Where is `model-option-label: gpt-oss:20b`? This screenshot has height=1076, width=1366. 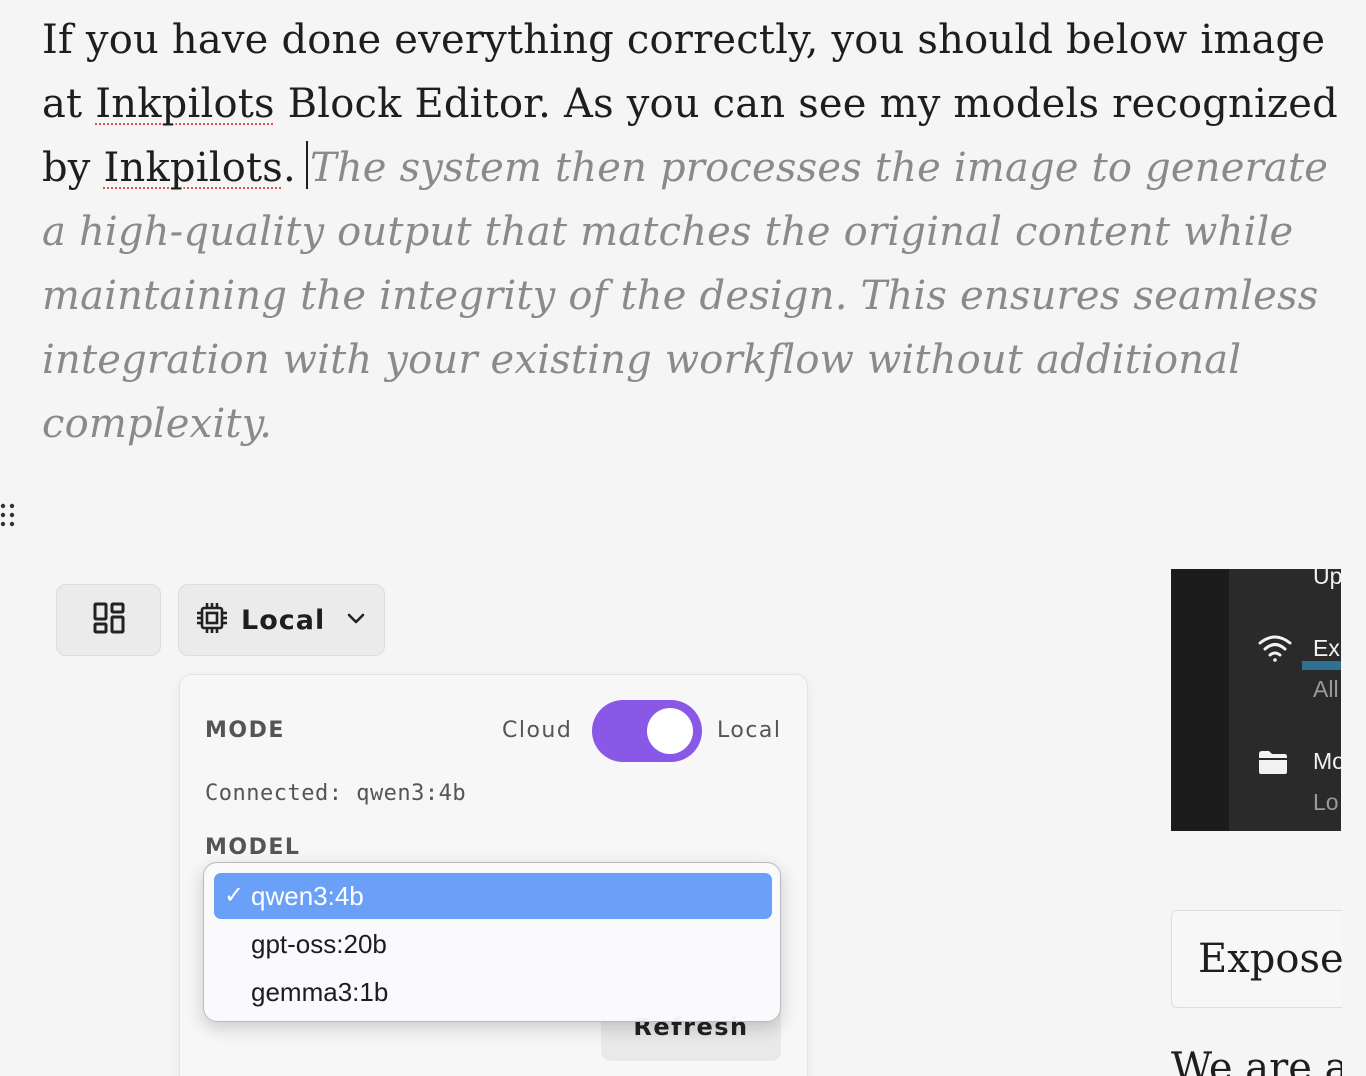 model-option-label: gpt-oss:20b is located at coordinates (319, 944).